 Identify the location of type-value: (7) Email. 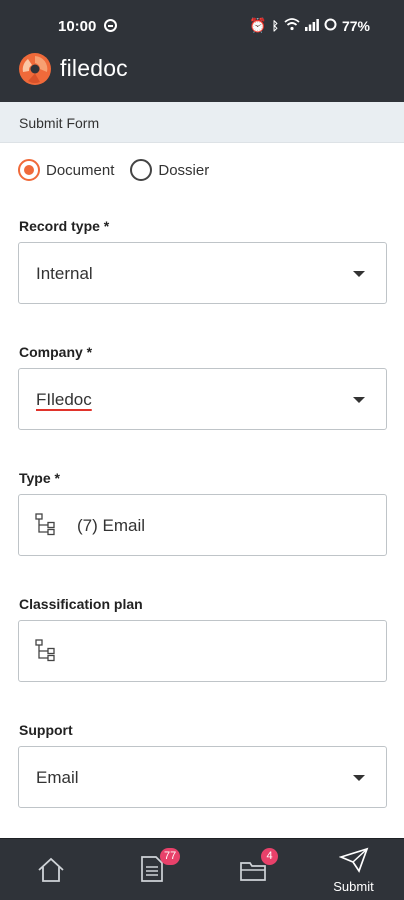
(111, 525).